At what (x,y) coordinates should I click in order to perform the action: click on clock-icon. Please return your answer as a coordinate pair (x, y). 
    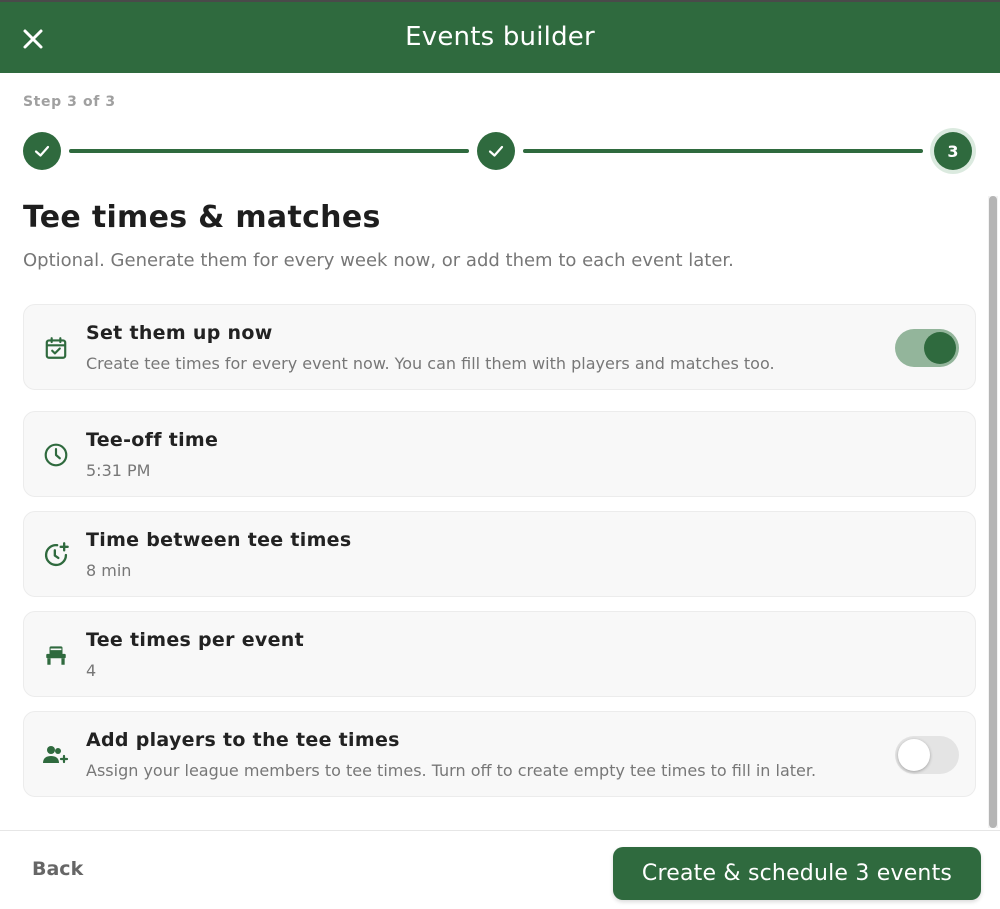
    Looking at the image, I should click on (56, 455).